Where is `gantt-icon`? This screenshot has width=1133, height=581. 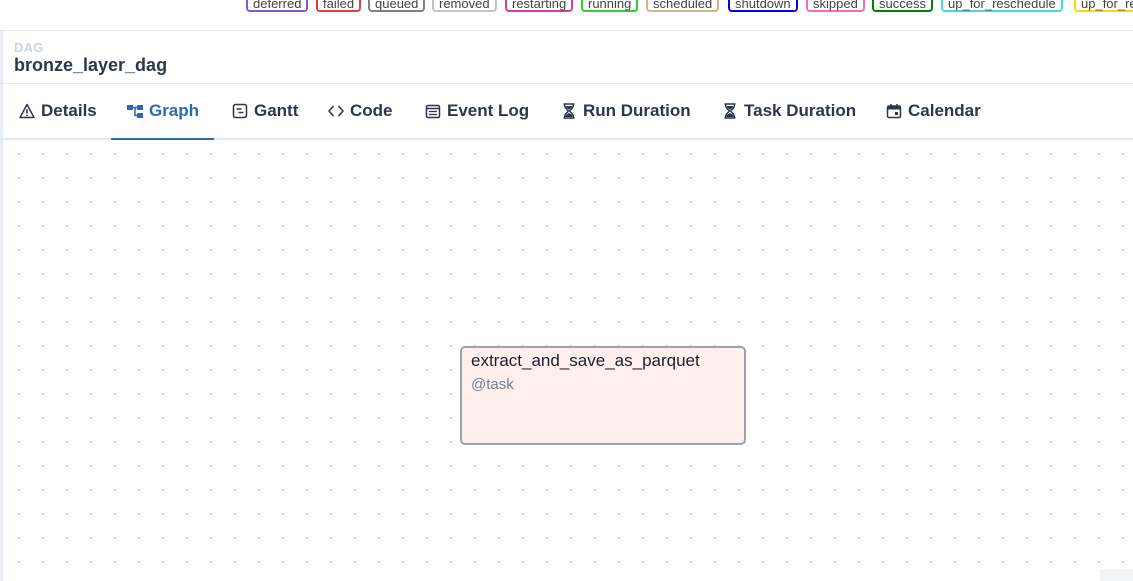
gantt-icon is located at coordinates (240, 111).